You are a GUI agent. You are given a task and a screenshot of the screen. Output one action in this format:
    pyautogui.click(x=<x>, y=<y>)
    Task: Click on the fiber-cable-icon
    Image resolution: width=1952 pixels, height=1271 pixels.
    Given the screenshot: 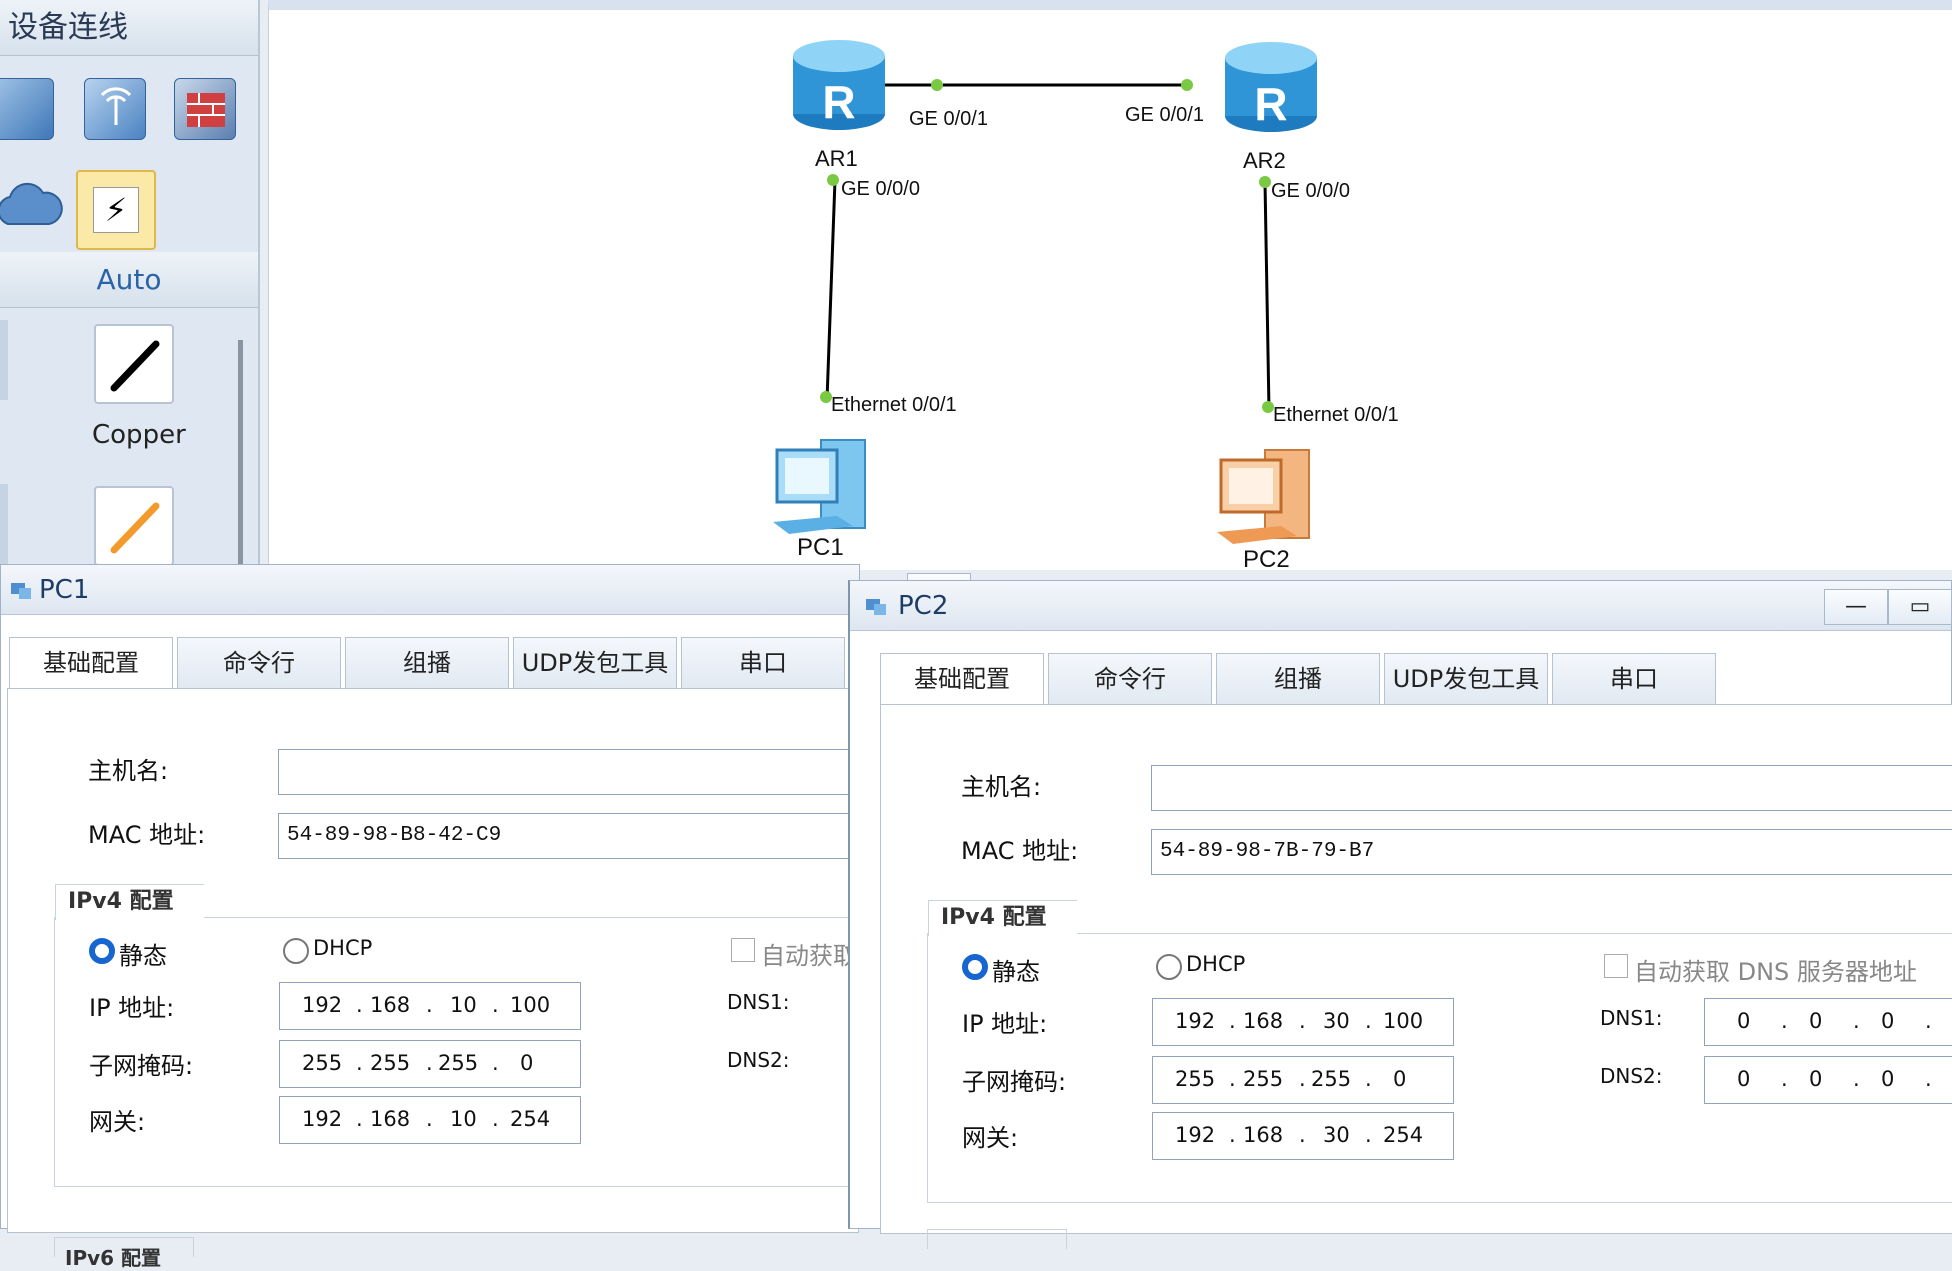 What is the action you would take?
    pyautogui.click(x=135, y=528)
    